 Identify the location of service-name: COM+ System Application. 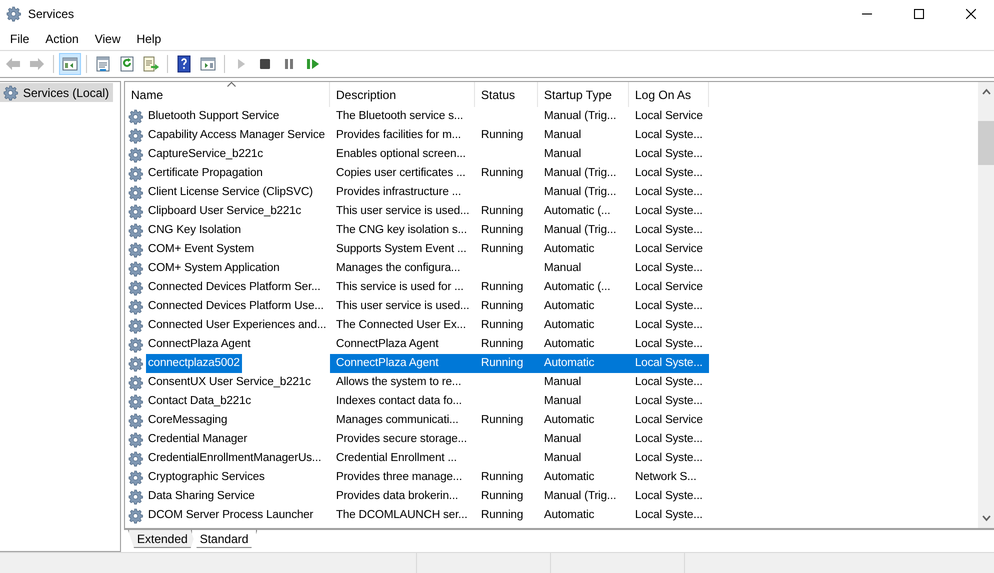
(214, 268).